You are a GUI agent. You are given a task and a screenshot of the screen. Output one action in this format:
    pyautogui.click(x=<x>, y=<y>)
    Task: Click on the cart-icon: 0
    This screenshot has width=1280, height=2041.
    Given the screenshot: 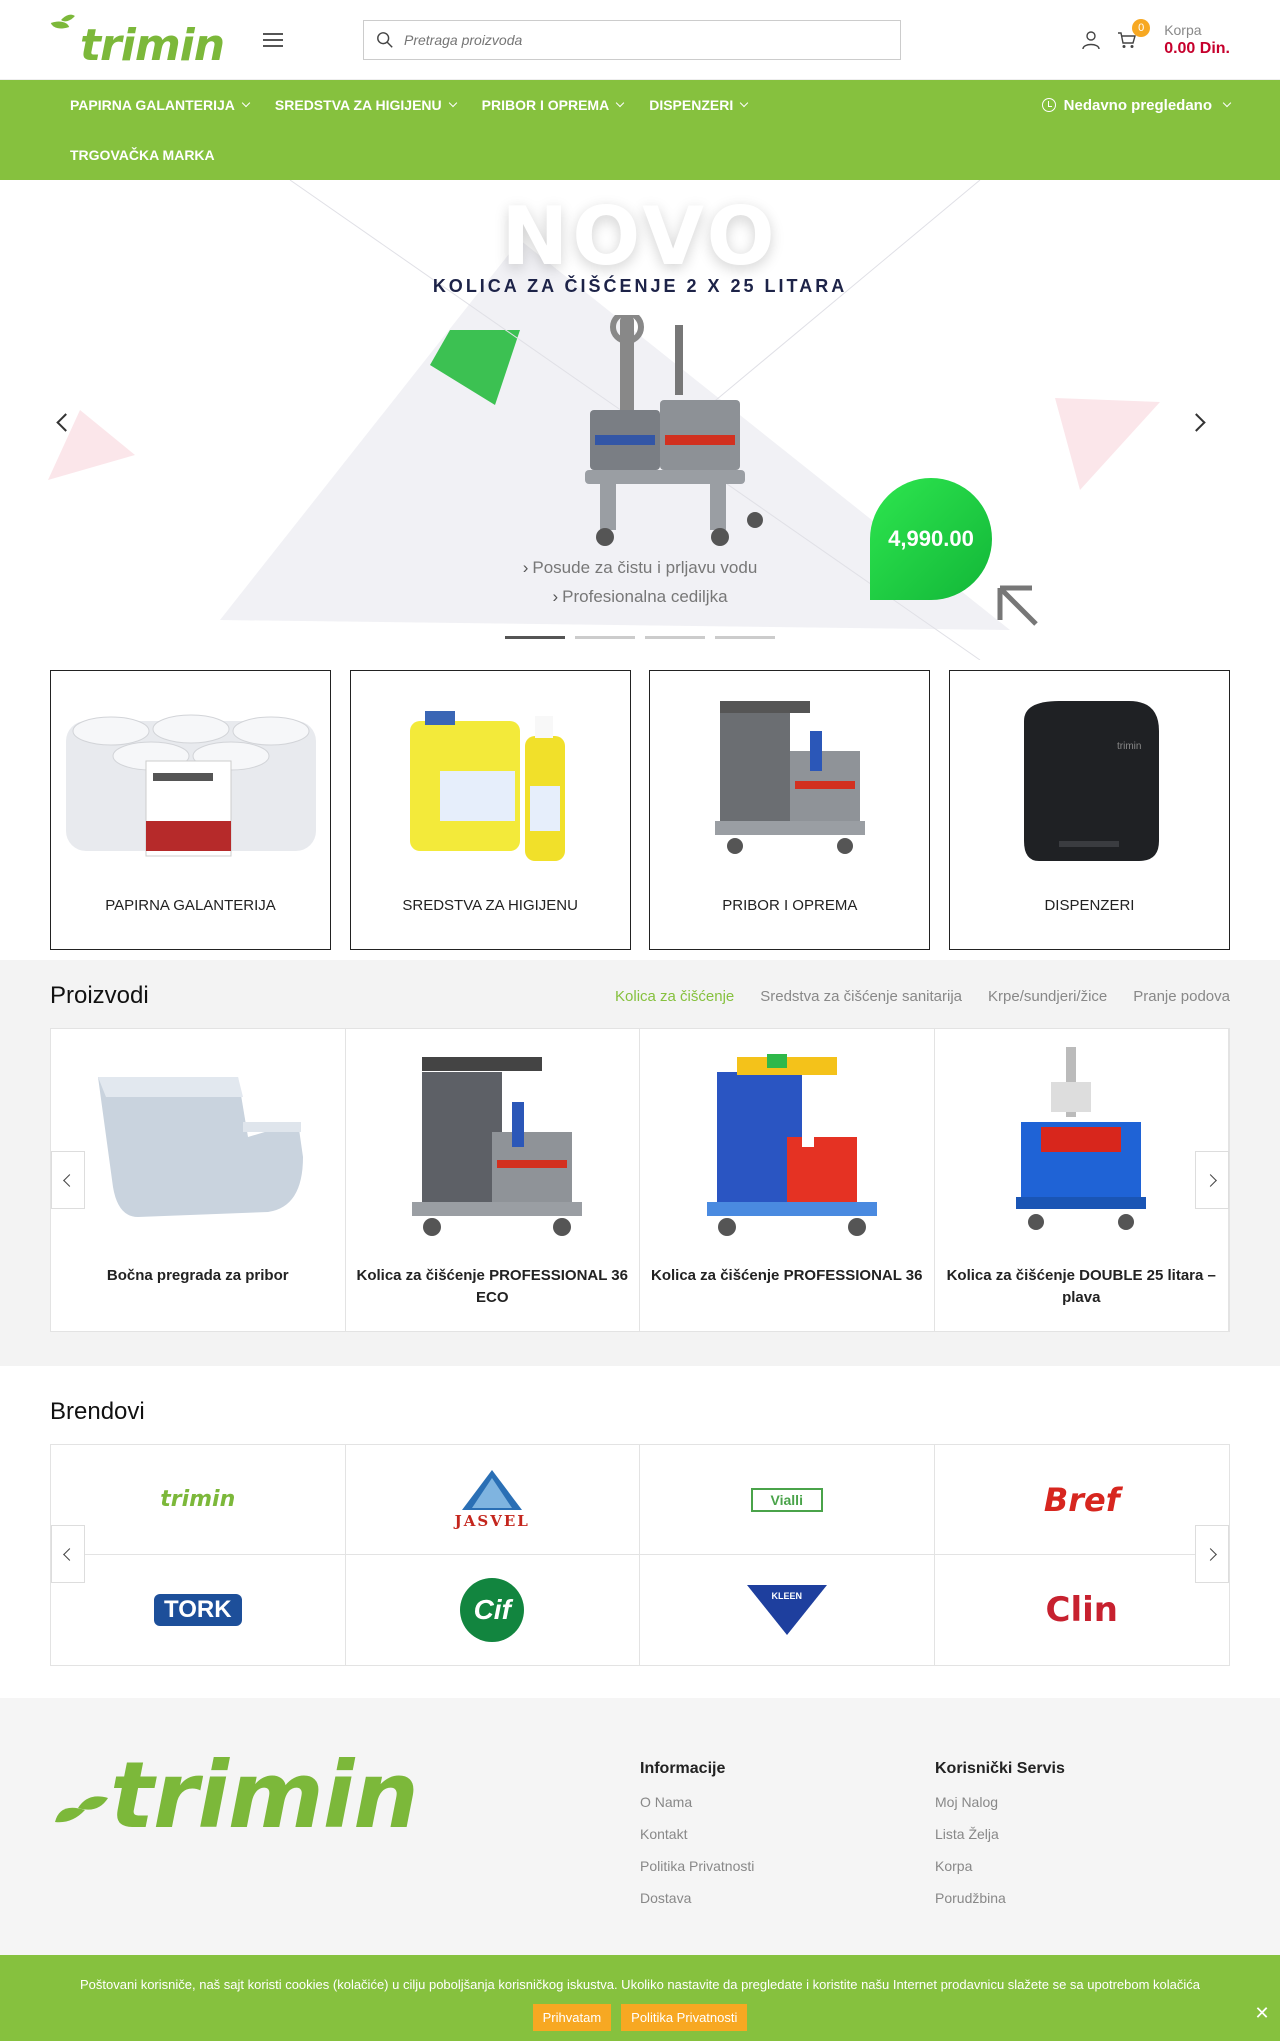 What is the action you would take?
    pyautogui.click(x=1133, y=34)
    